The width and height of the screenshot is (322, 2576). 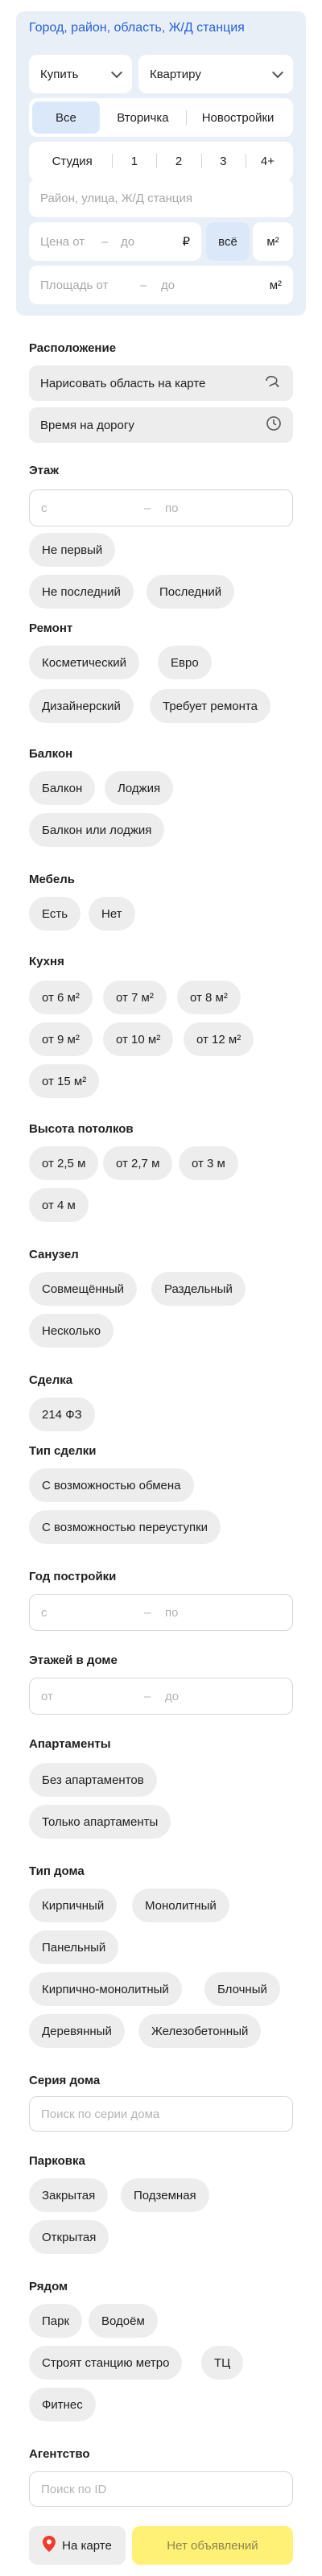 What do you see at coordinates (222, 2363) in the screenshot?
I see `chip-mall: ТЦ` at bounding box center [222, 2363].